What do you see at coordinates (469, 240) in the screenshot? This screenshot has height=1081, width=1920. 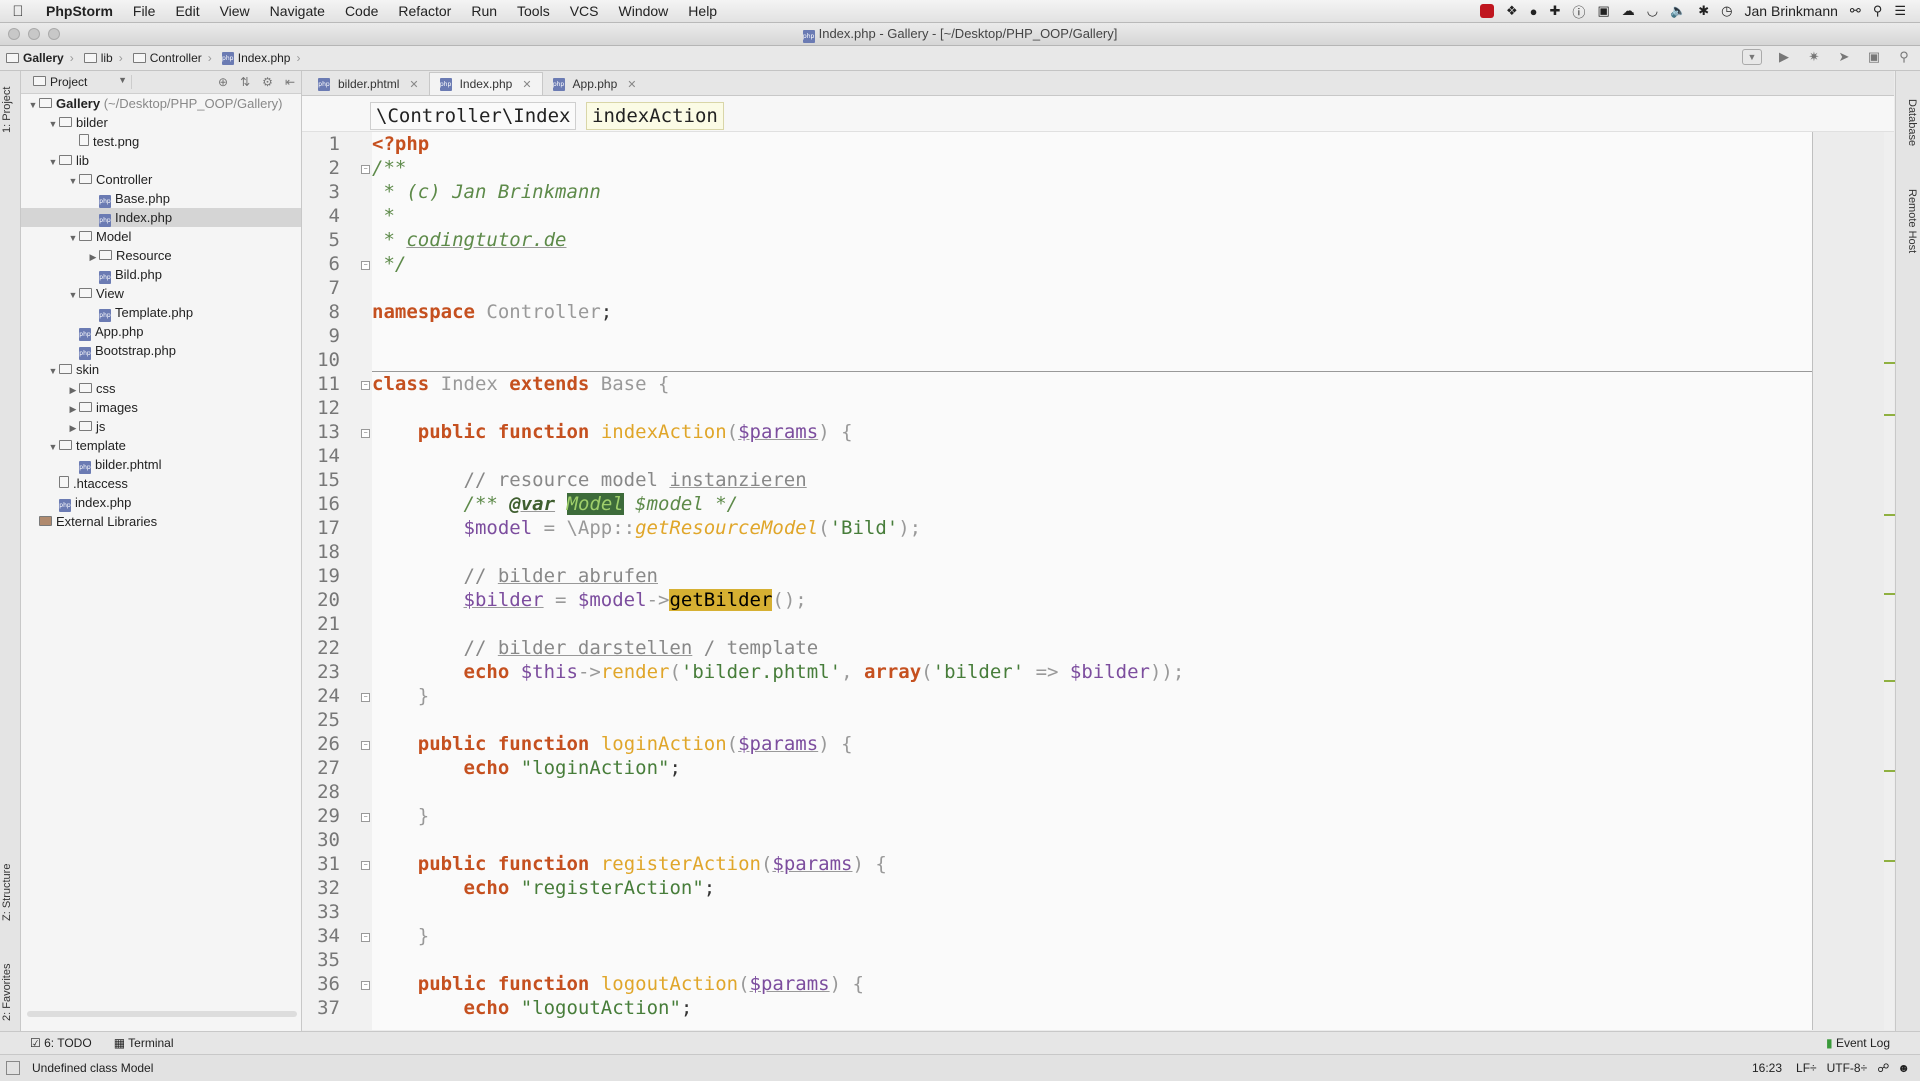 I see `code-line: * codingtutor.de` at bounding box center [469, 240].